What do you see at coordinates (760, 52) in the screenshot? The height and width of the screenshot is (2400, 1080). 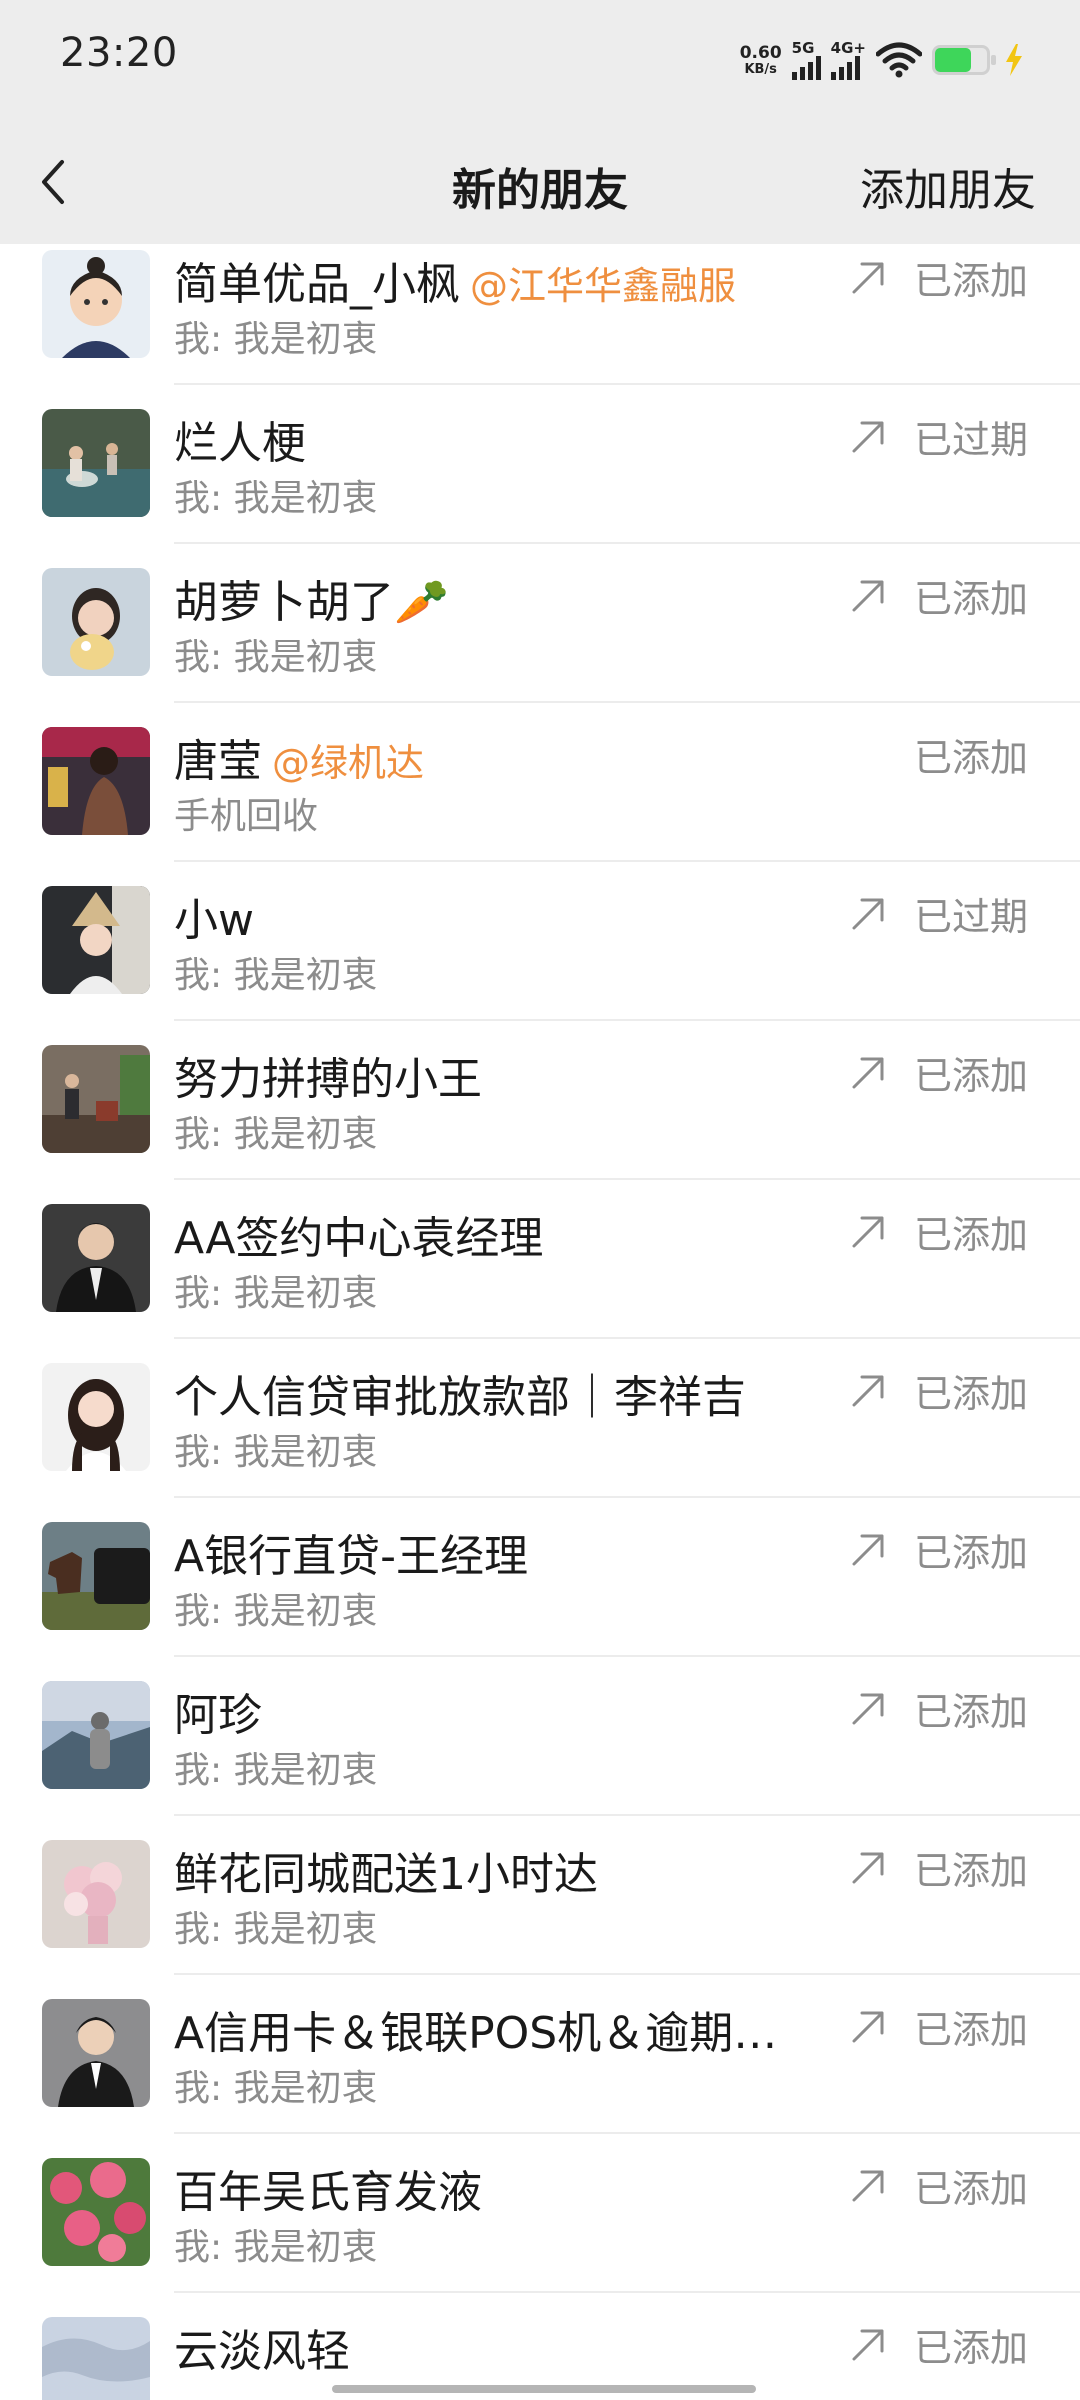 I see `network-speed-value: 0.60` at bounding box center [760, 52].